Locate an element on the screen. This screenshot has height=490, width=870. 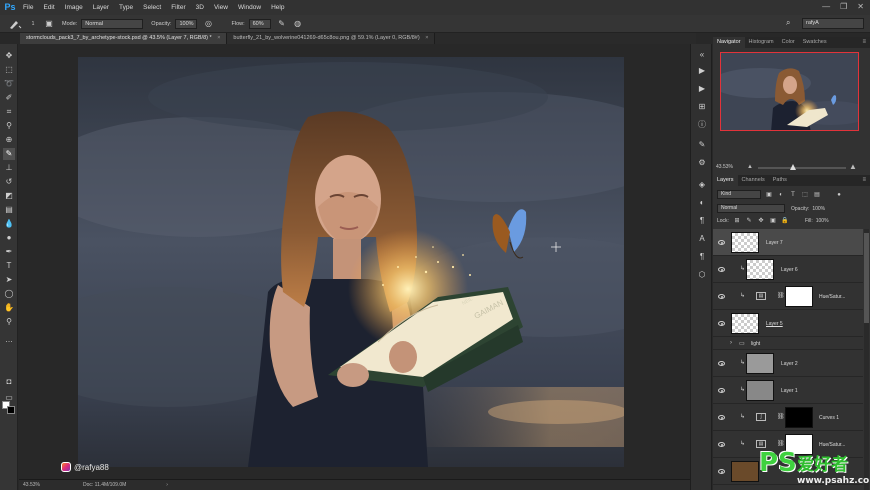
photoshop-logo: Ps is located at coordinates (10, 7).